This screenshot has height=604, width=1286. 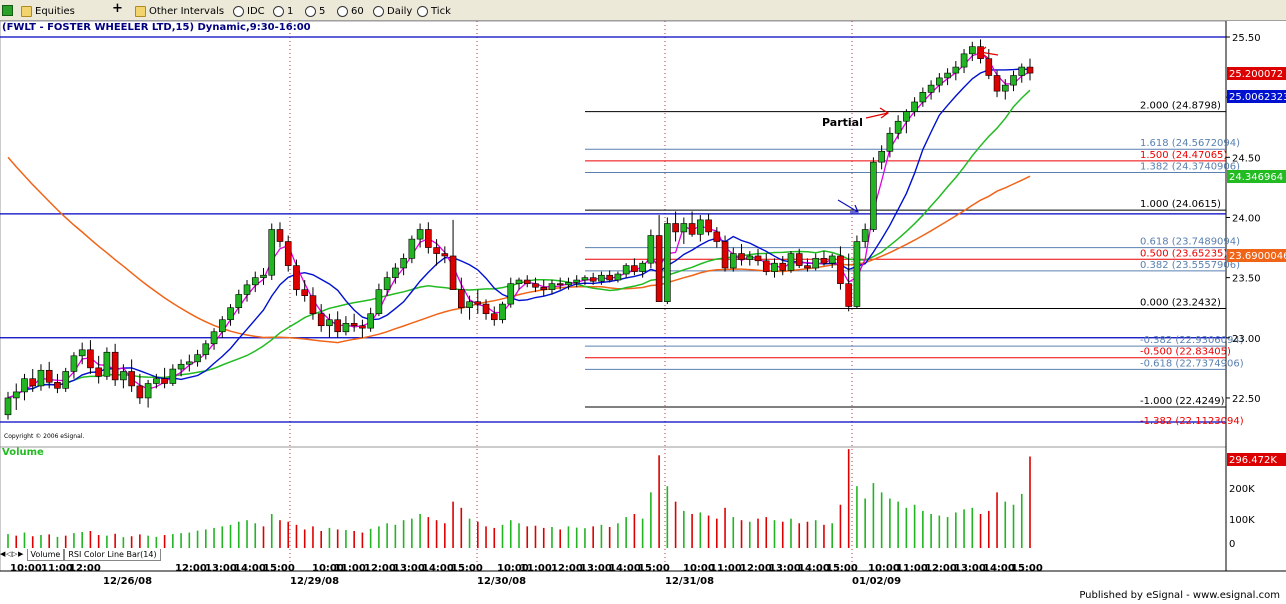 I want to click on date-tick-label: 12/31/08, so click(x=689, y=581).